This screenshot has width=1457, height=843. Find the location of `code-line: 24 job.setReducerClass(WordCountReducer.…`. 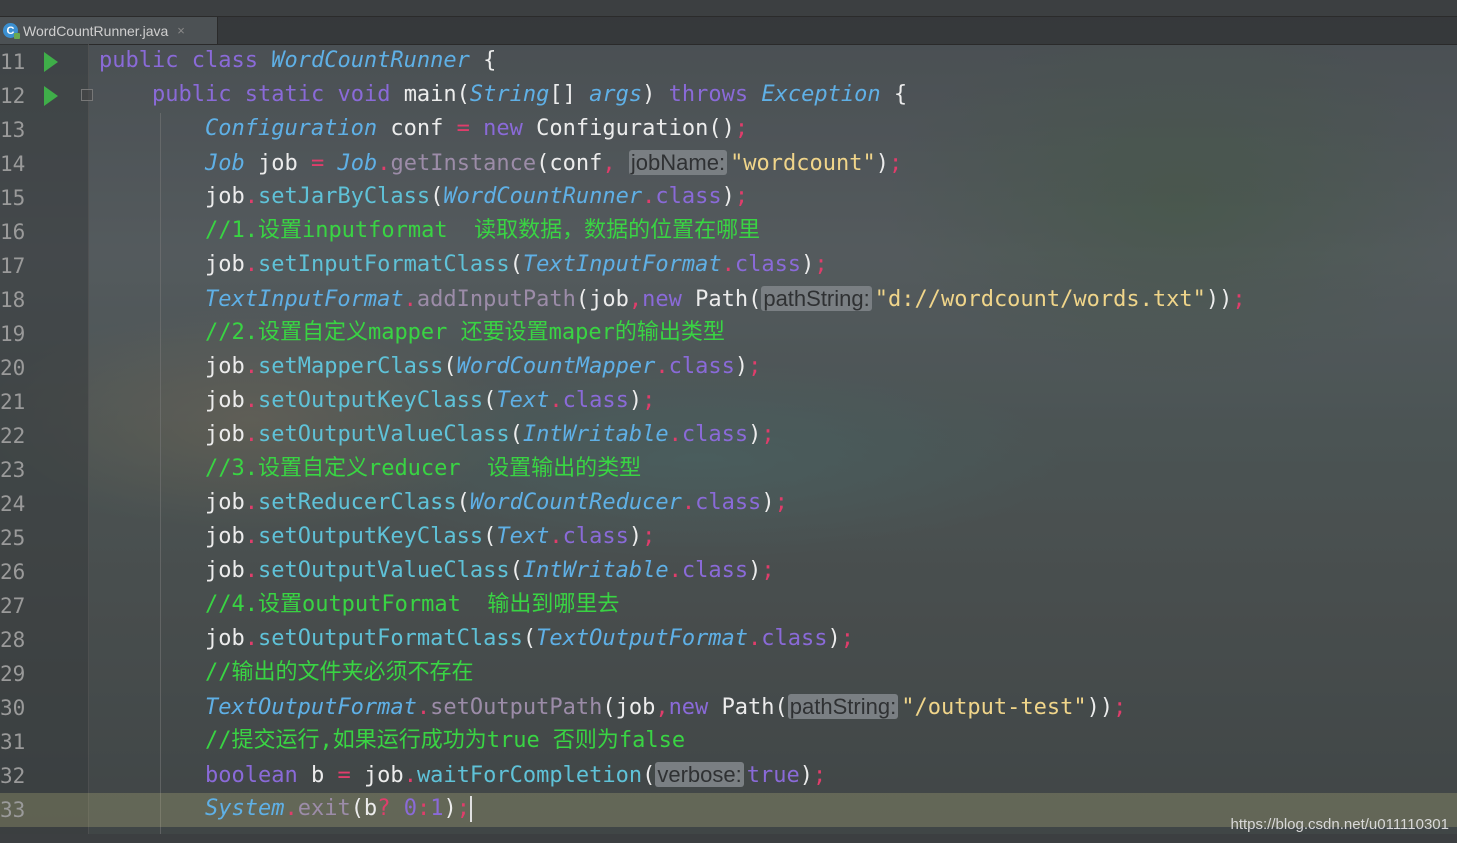

code-line: 24 job.setReducerClass(WordCountReducer.… is located at coordinates (728, 504).